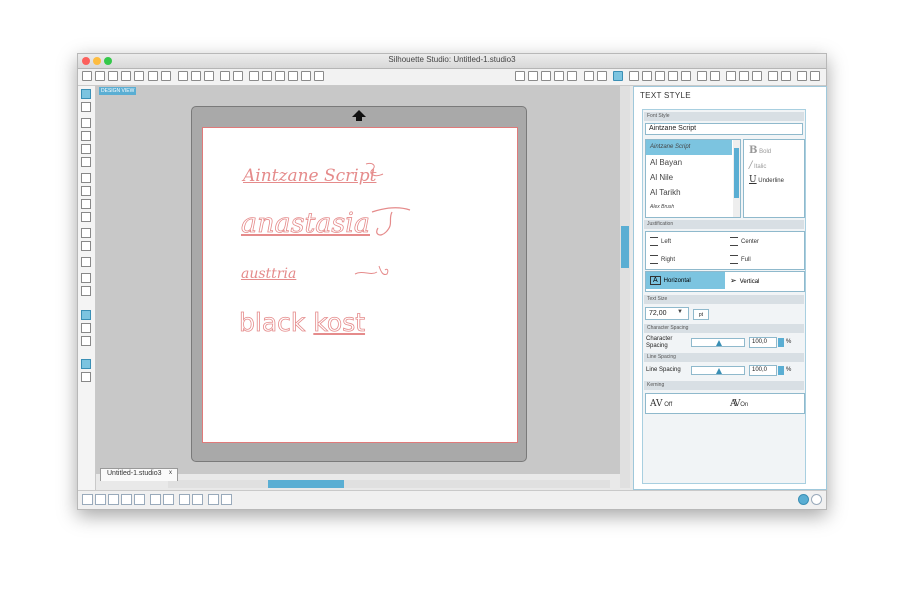 This screenshot has width=900, height=610. I want to click on library-icon, so click(113, 76).